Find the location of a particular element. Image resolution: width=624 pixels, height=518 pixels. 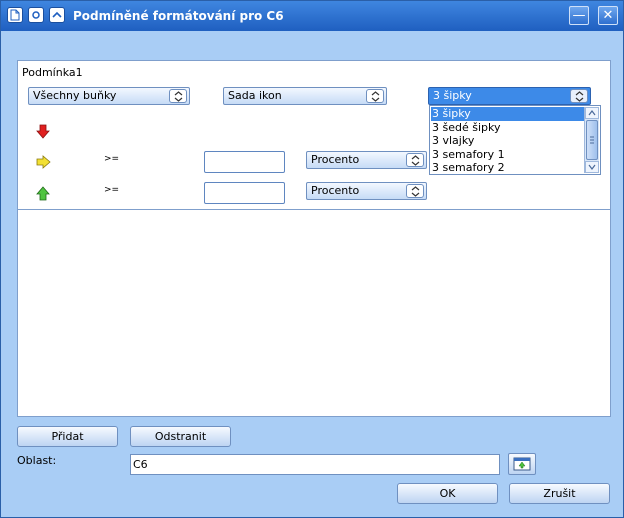

yellow-arrow-right-icon is located at coordinates (43, 163).